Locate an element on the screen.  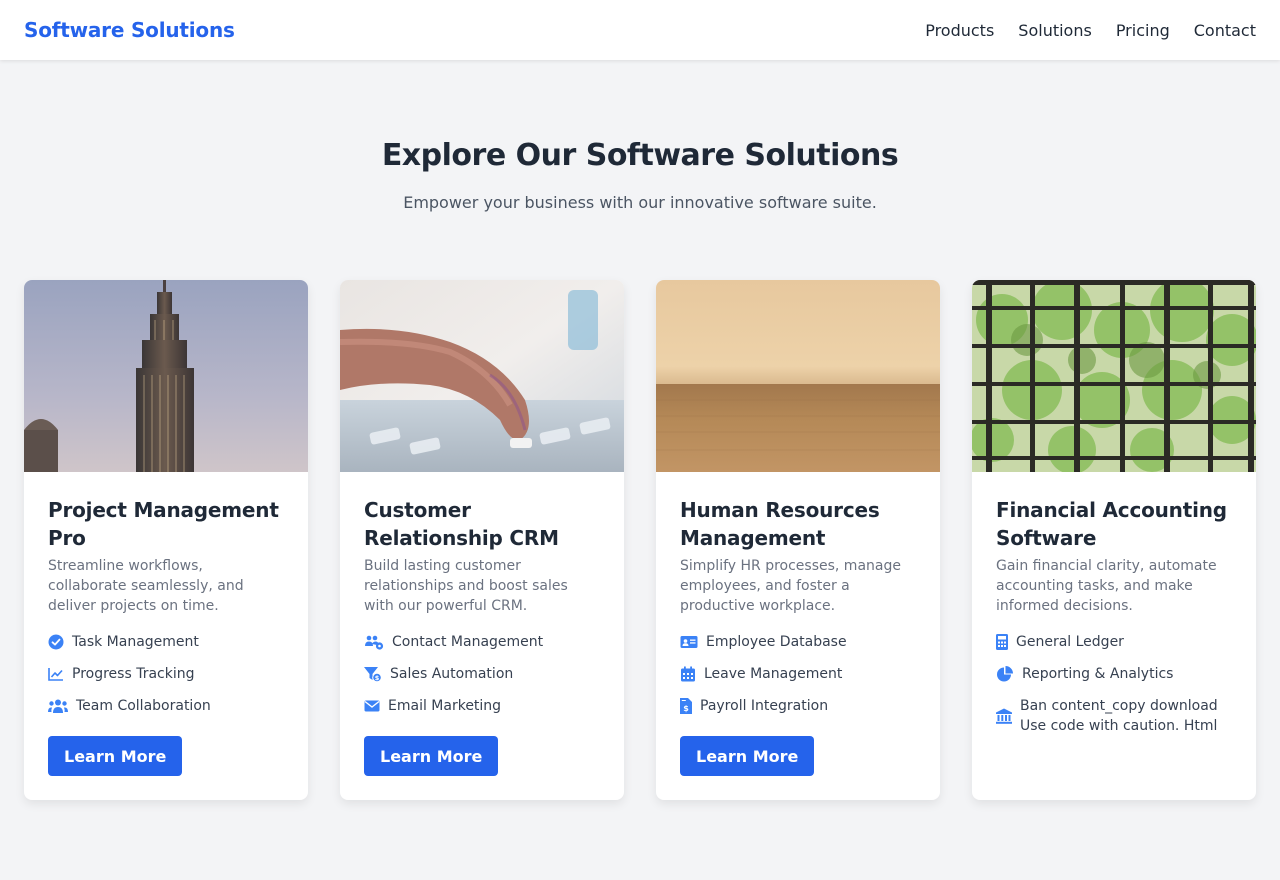
main-nav: Products Solutions Pricing Contact is located at coordinates (1090, 30).